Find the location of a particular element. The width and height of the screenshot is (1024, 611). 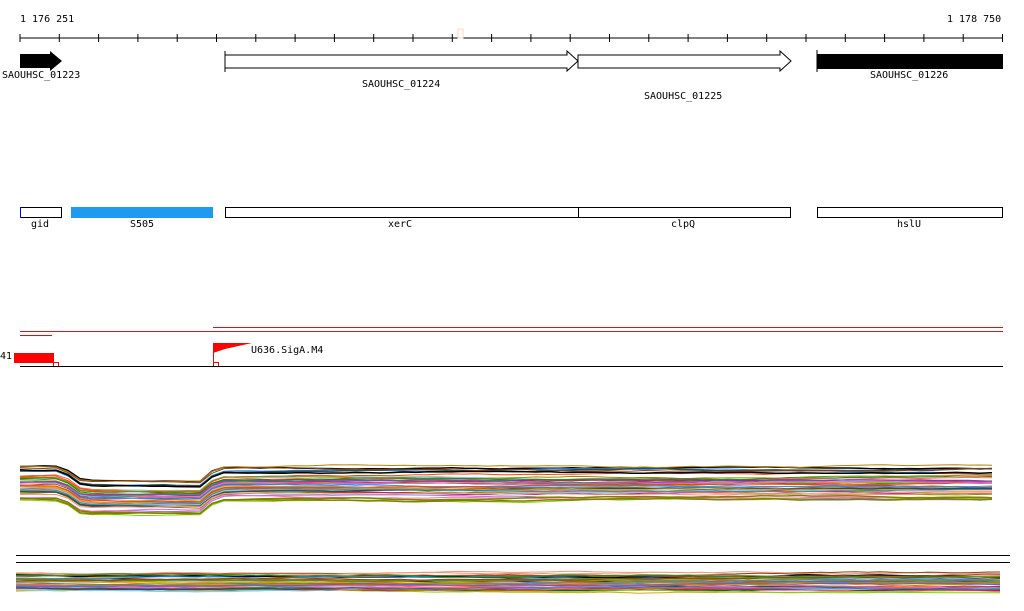

ruler is located at coordinates (511, 38).